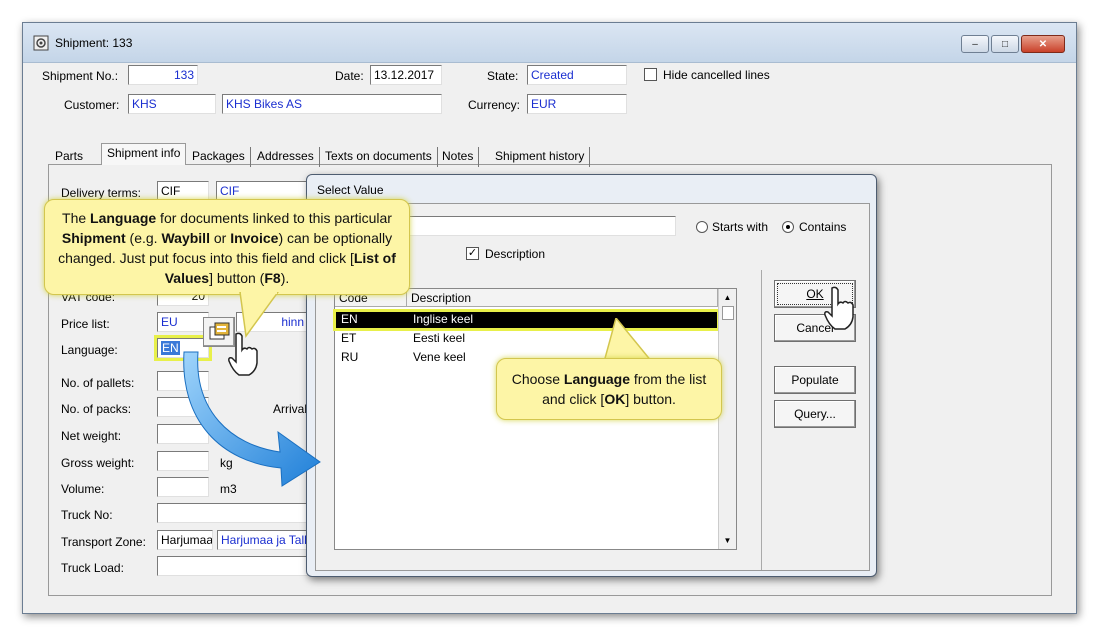  I want to click on maximize-button: □, so click(1005, 44).